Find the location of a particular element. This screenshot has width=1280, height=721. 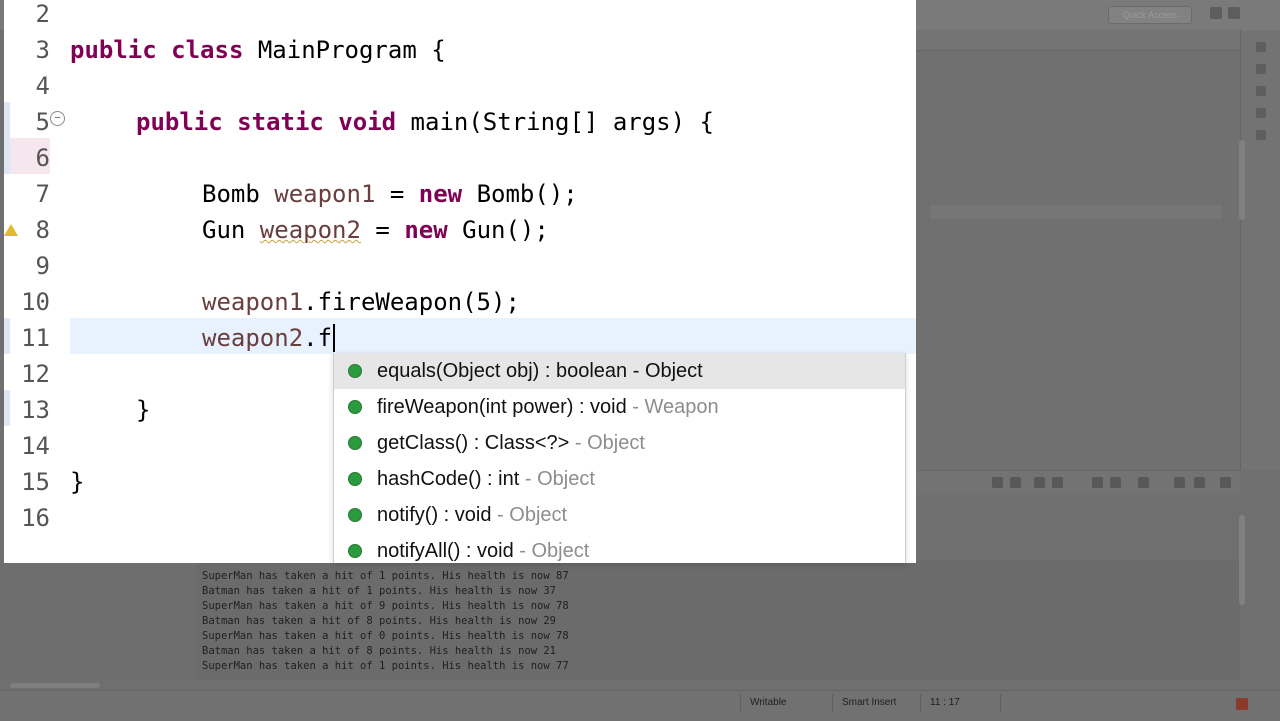

code-text: main(String[] args) { is located at coordinates (555, 122).